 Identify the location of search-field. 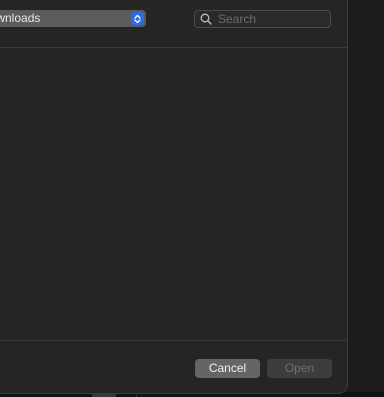
(262, 19).